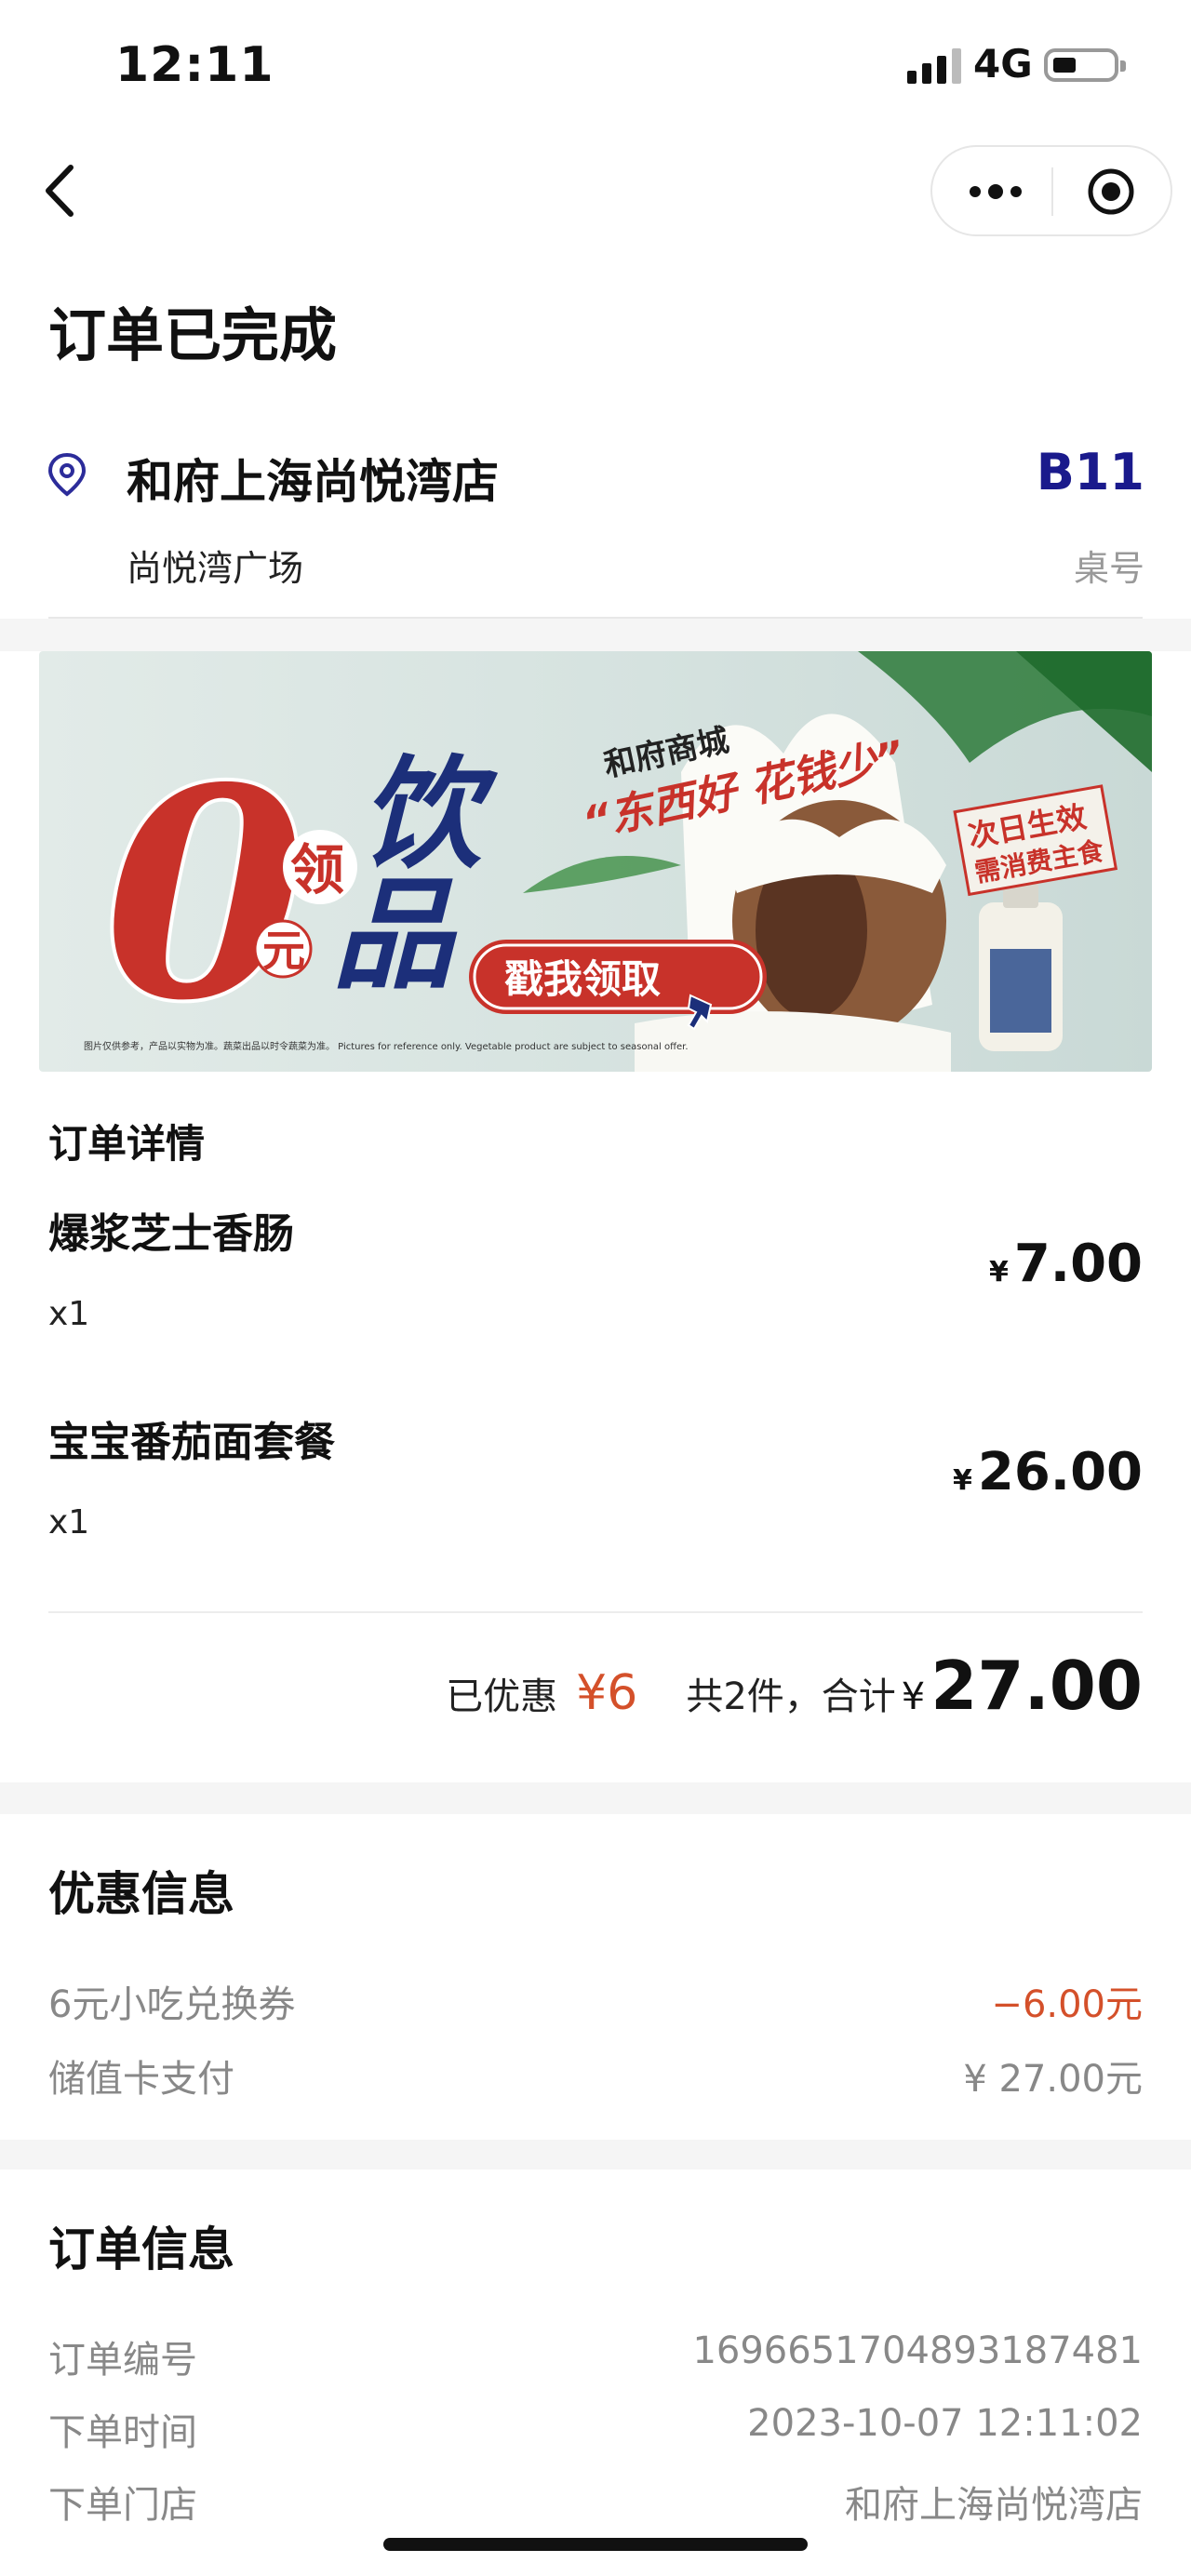 The height and width of the screenshot is (2576, 1191). Describe the element at coordinates (65, 190) in the screenshot. I see `back-arrow-icon` at that location.